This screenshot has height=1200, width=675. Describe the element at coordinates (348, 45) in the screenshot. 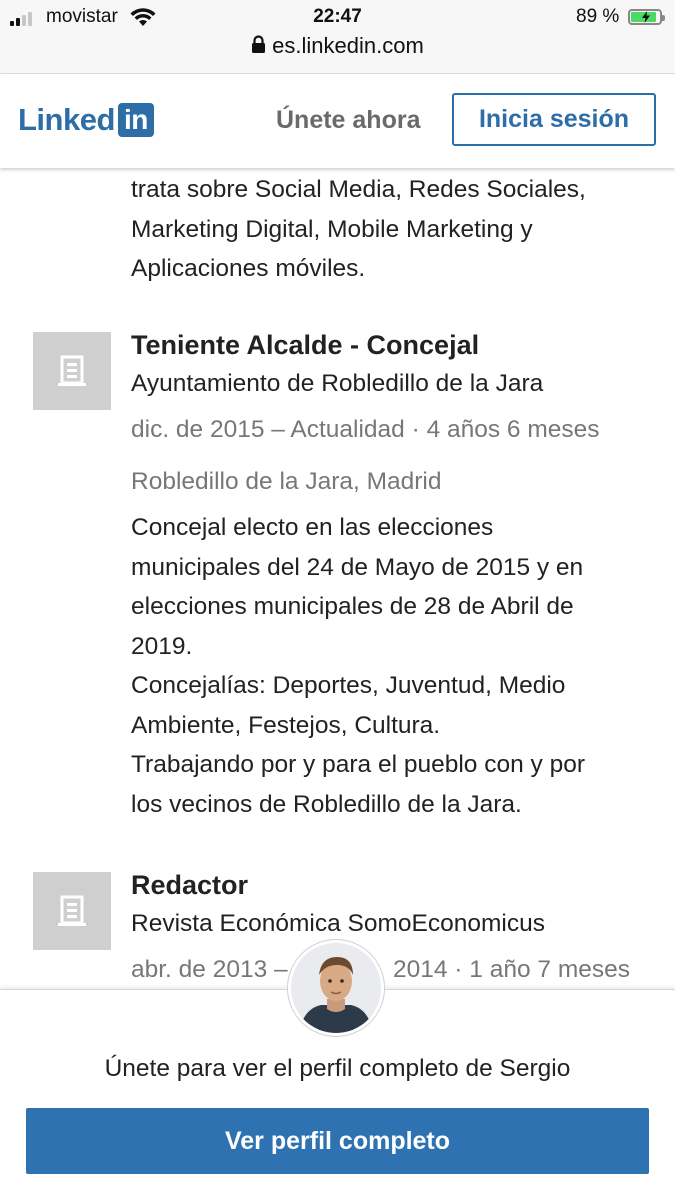

I see `url-text: es.linkedin.com` at that location.